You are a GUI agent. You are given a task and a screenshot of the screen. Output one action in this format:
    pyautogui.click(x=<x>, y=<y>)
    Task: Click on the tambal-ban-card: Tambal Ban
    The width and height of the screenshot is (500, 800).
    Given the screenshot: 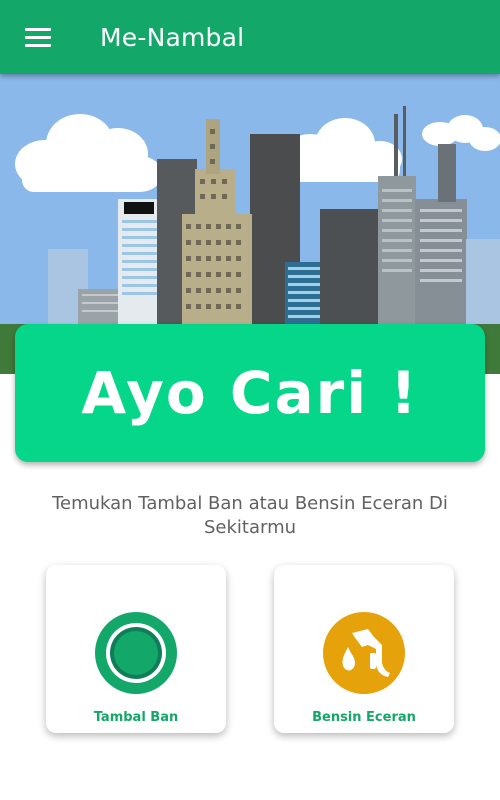 What is the action you would take?
    pyautogui.click(x=136, y=649)
    